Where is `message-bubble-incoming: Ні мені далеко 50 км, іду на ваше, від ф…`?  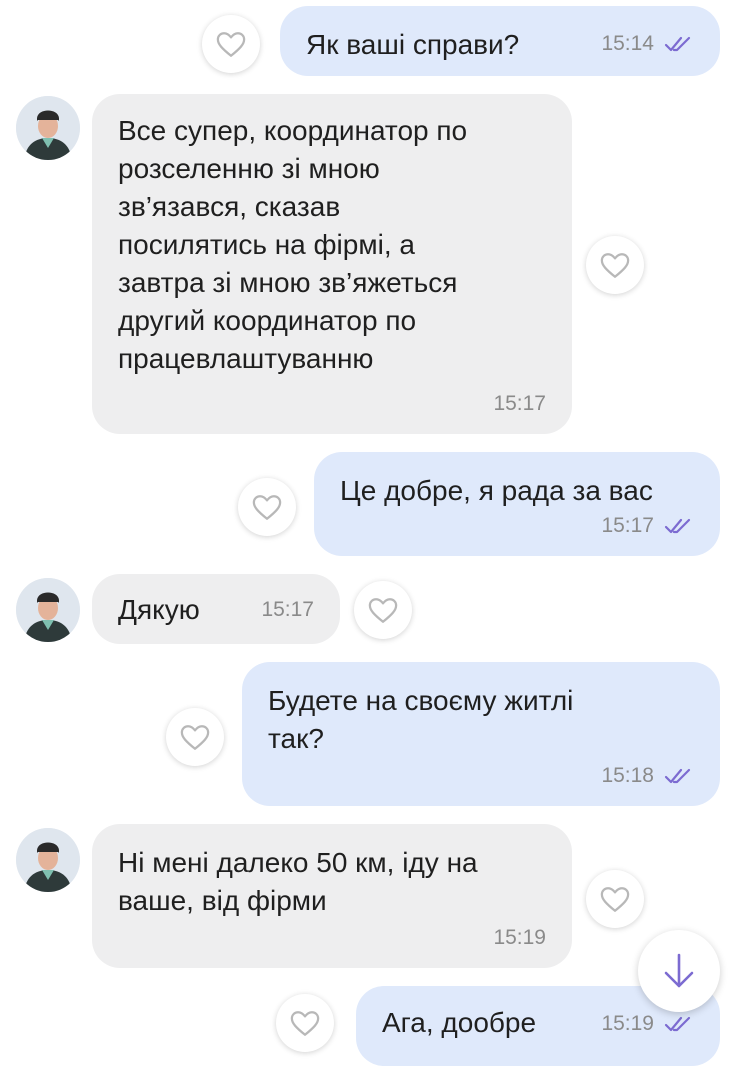
message-bubble-incoming: Ні мені далеко 50 км, іду на ваше, від ф… is located at coordinates (332, 896).